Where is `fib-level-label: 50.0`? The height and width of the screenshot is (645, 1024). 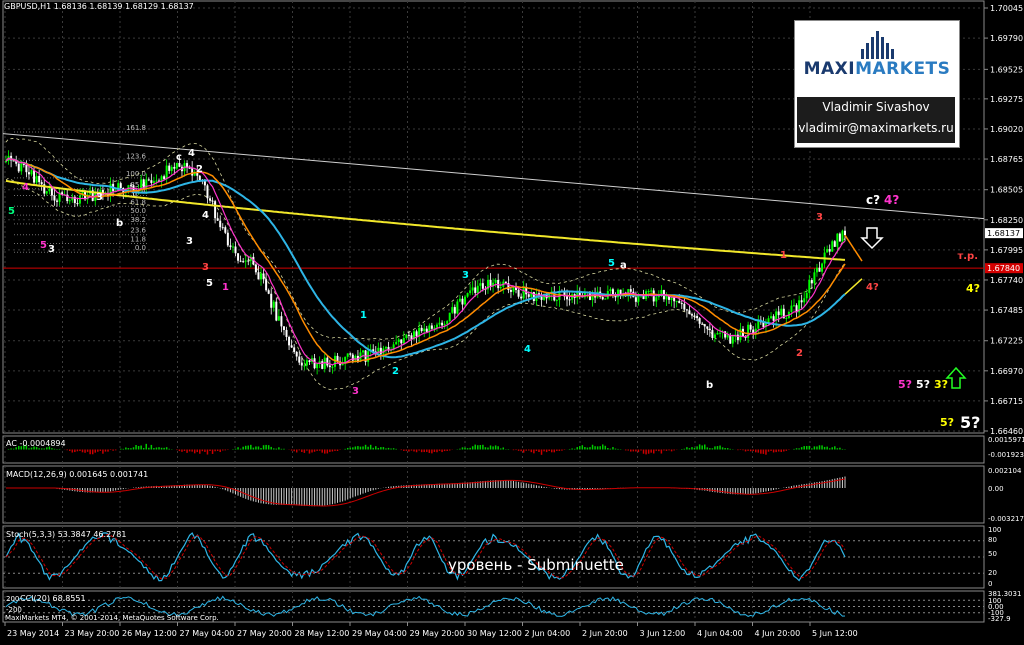 fib-level-label: 50.0 is located at coordinates (138, 211).